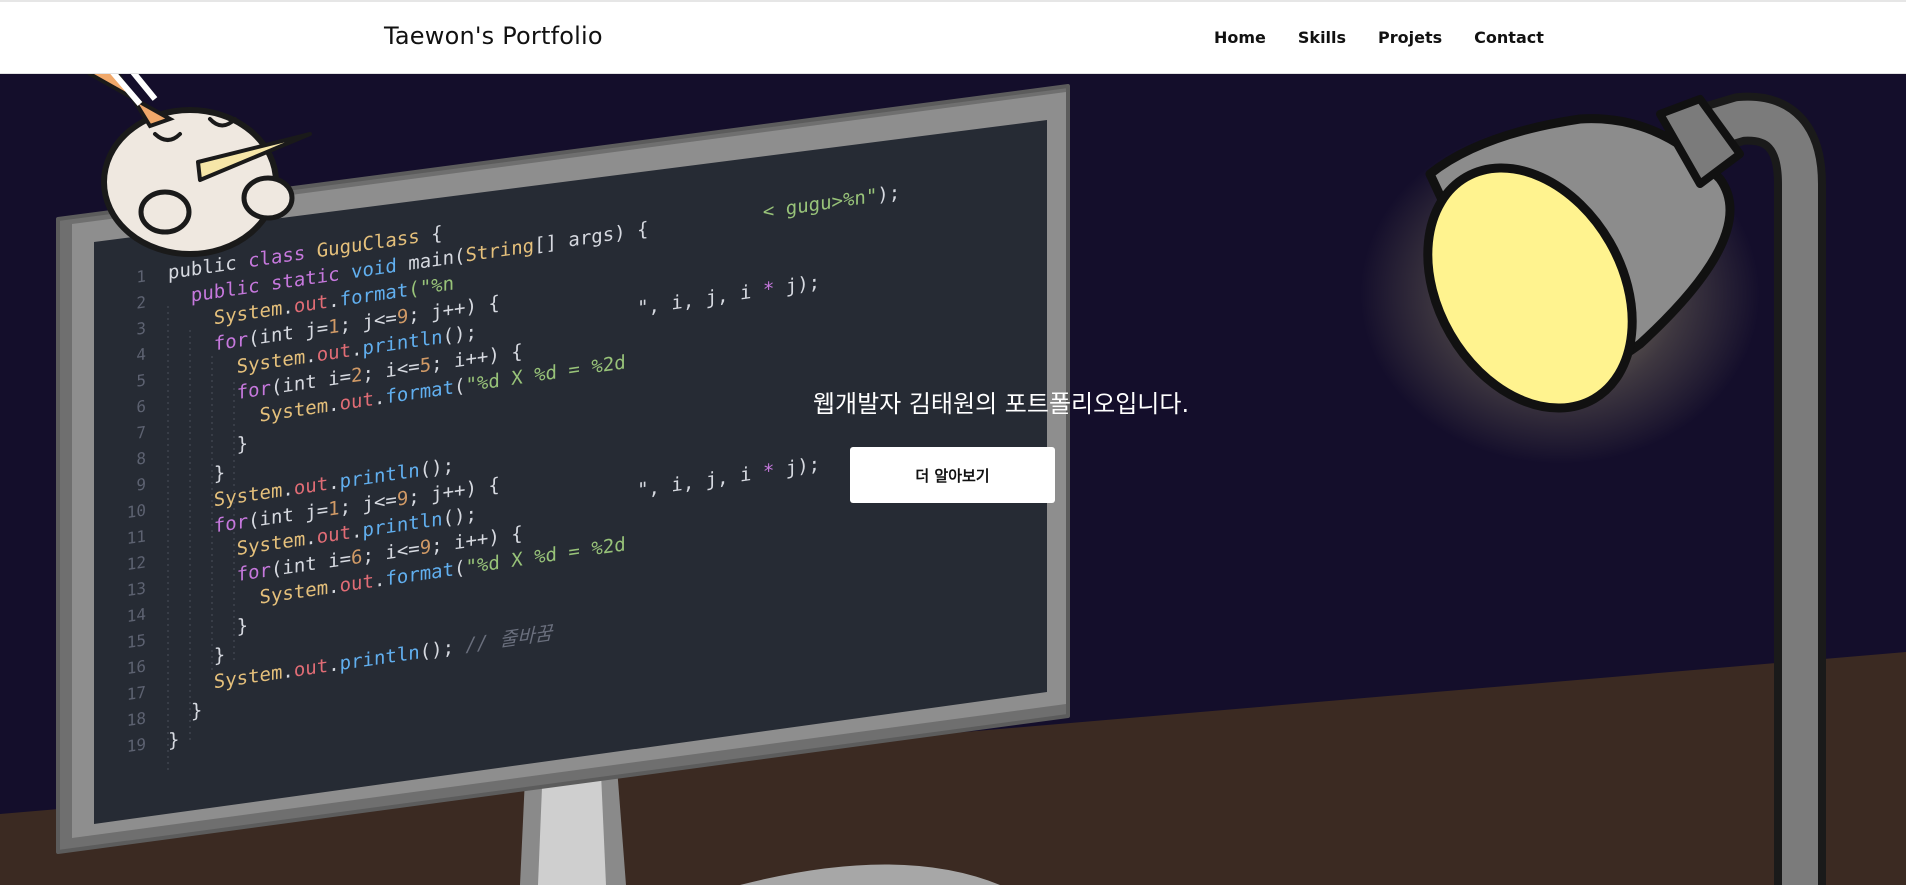  Describe the element at coordinates (889, 194) in the screenshot. I see `code-token: );` at that location.